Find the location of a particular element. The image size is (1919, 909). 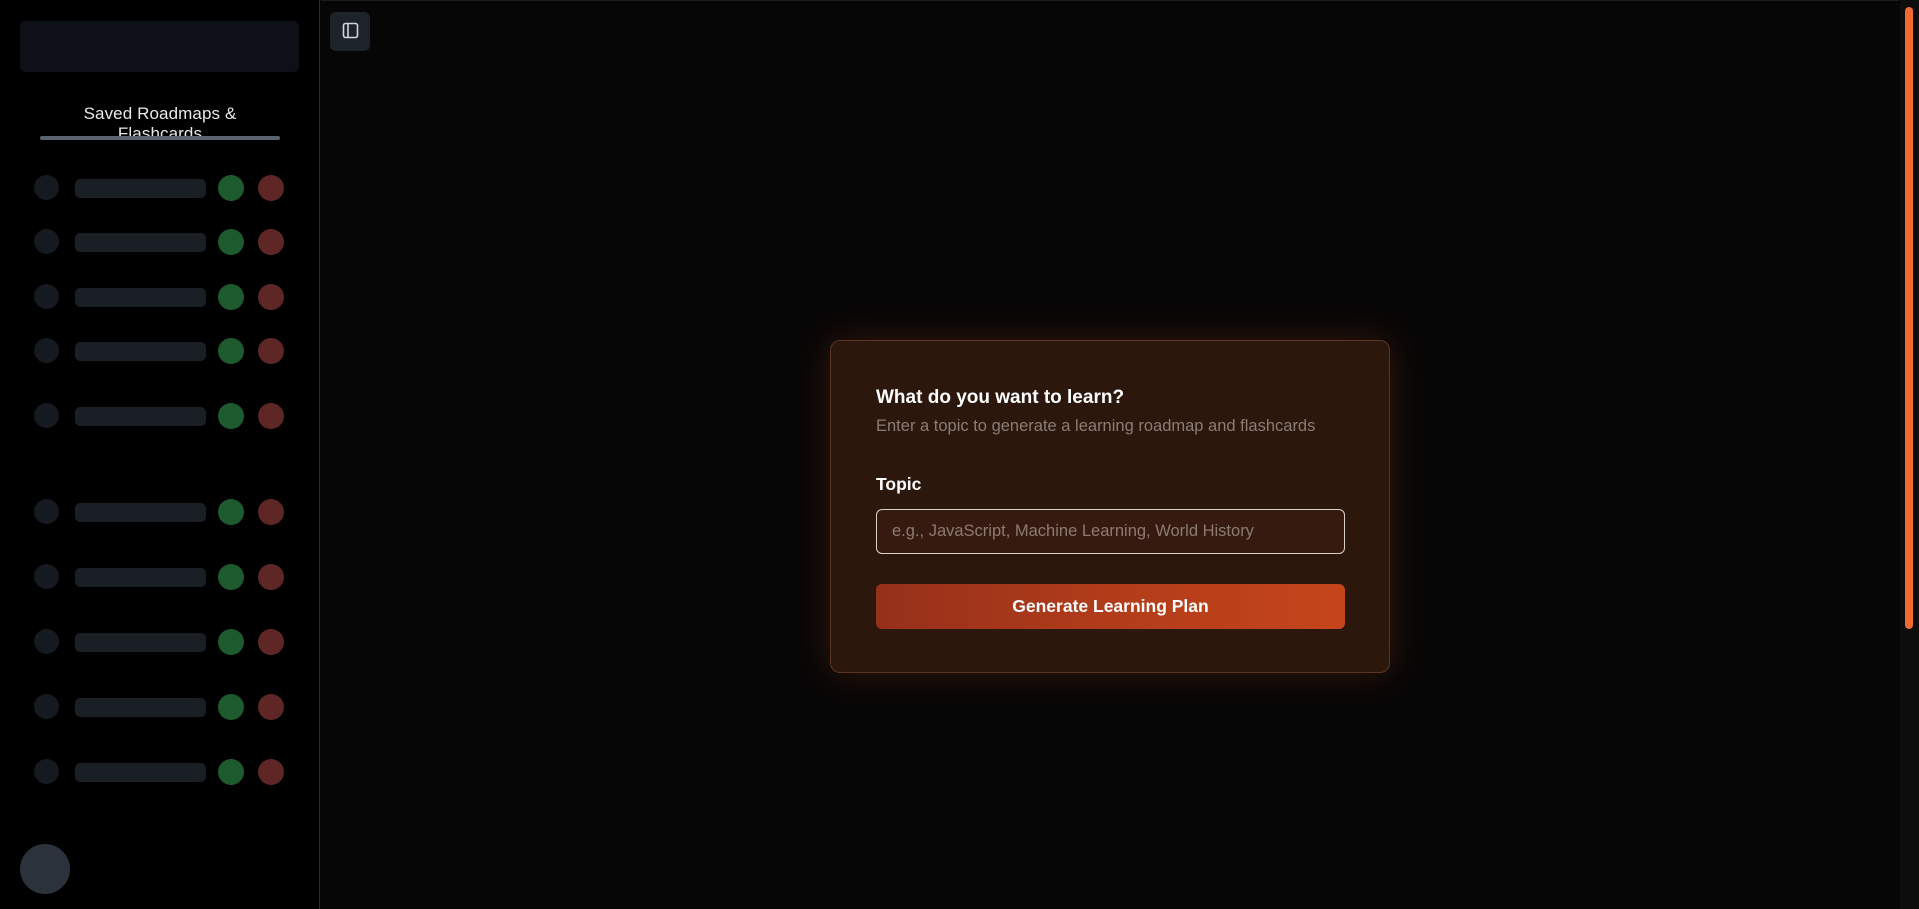

generate-learning-plan-button: Generate Learning Plan is located at coordinates (1110, 606).